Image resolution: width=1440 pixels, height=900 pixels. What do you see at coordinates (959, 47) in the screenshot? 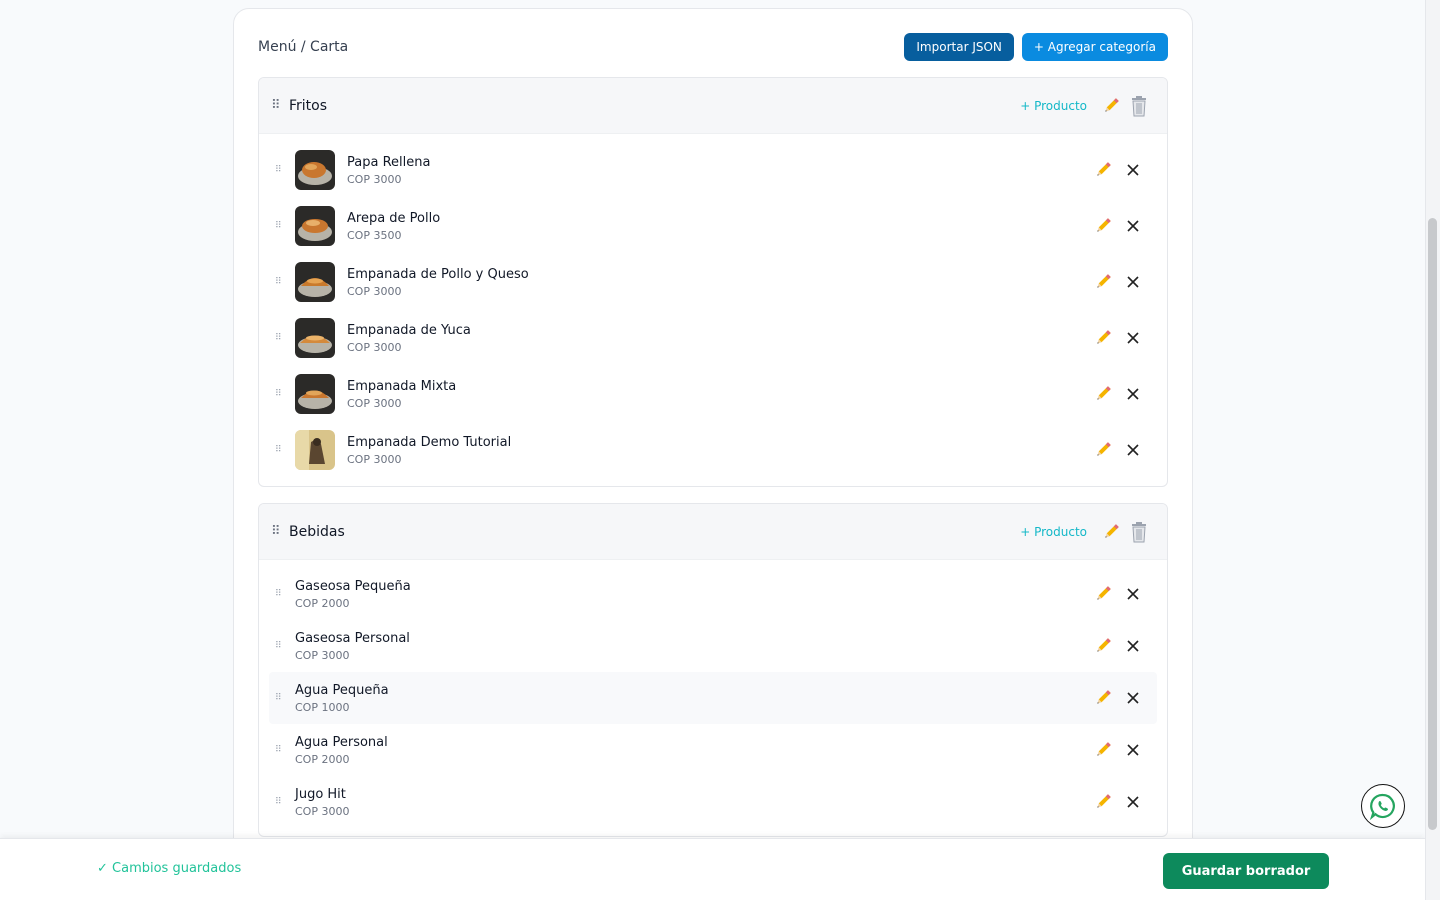
I see `import-json-button: Importar JSON` at bounding box center [959, 47].